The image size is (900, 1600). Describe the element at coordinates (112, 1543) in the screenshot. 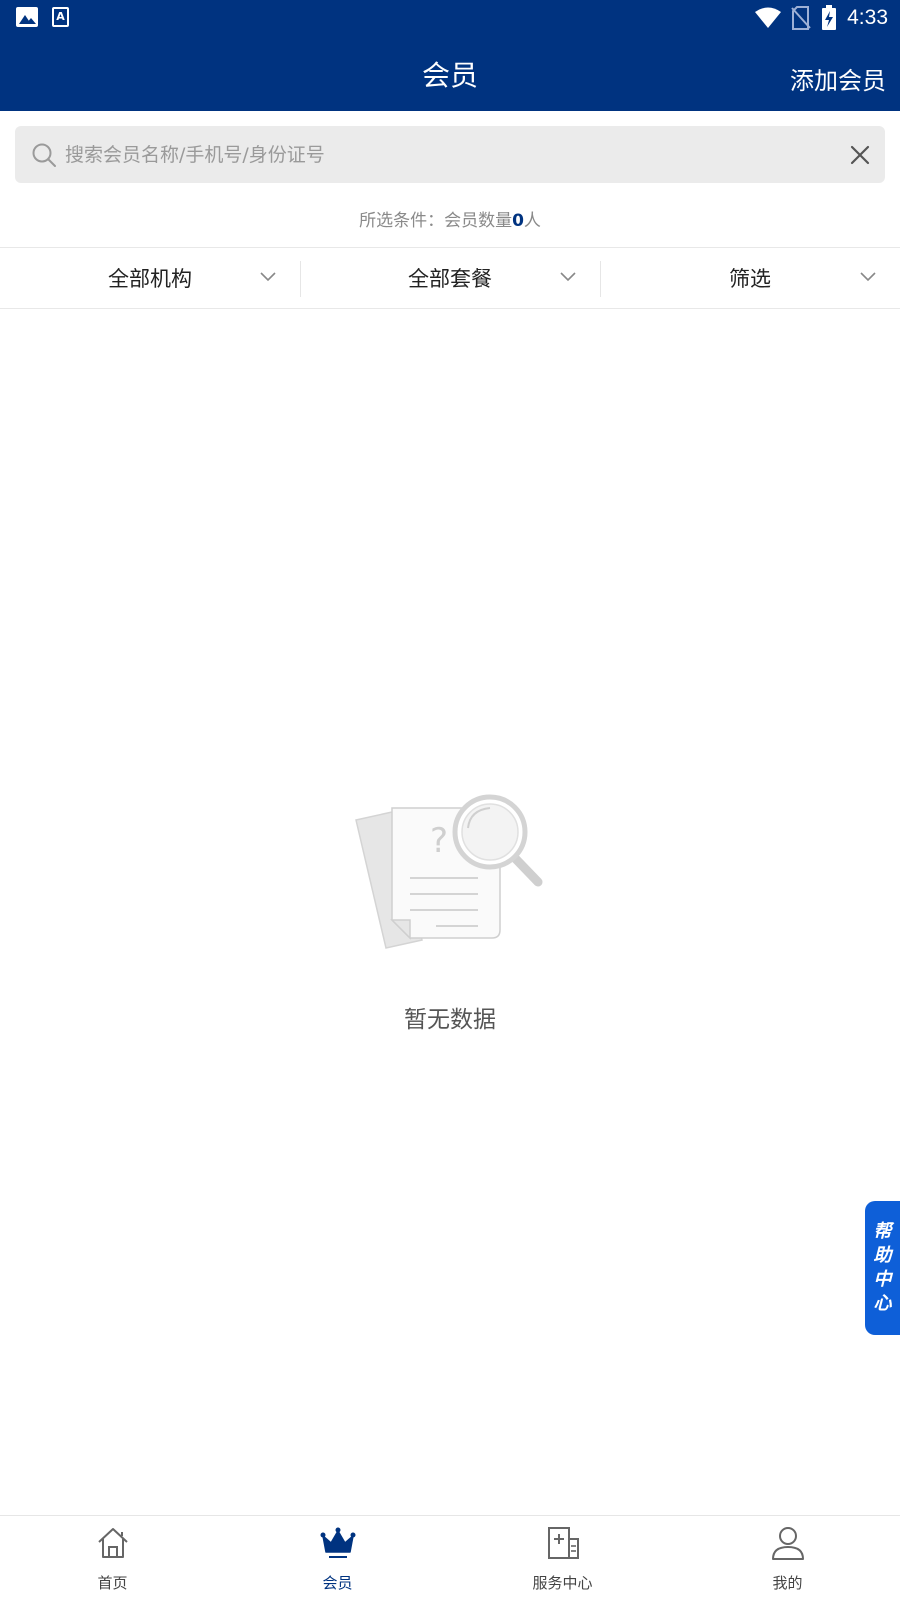

I see `home-icon` at that location.